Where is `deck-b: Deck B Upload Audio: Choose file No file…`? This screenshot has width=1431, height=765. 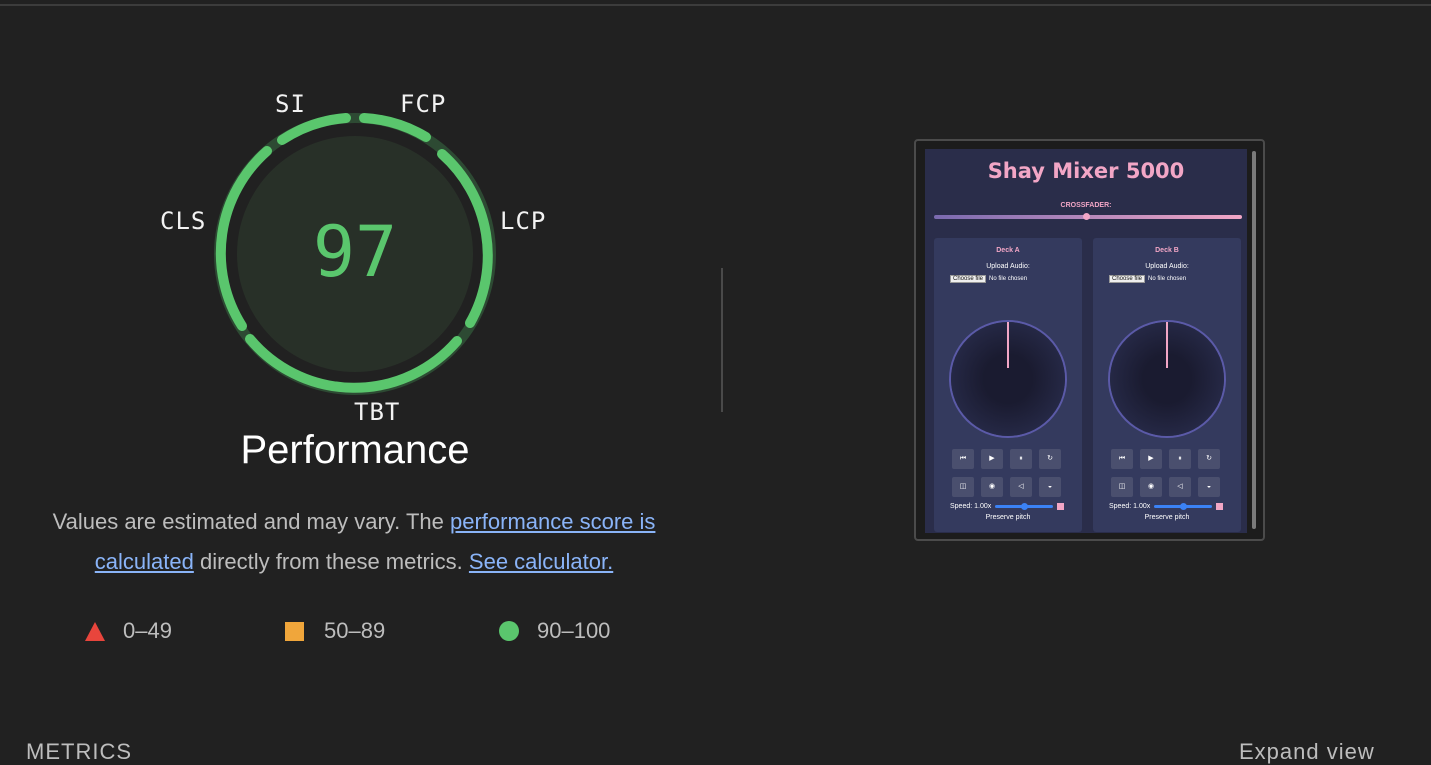
deck-b: Deck B Upload Audio: Choose file No file… is located at coordinates (1167, 385).